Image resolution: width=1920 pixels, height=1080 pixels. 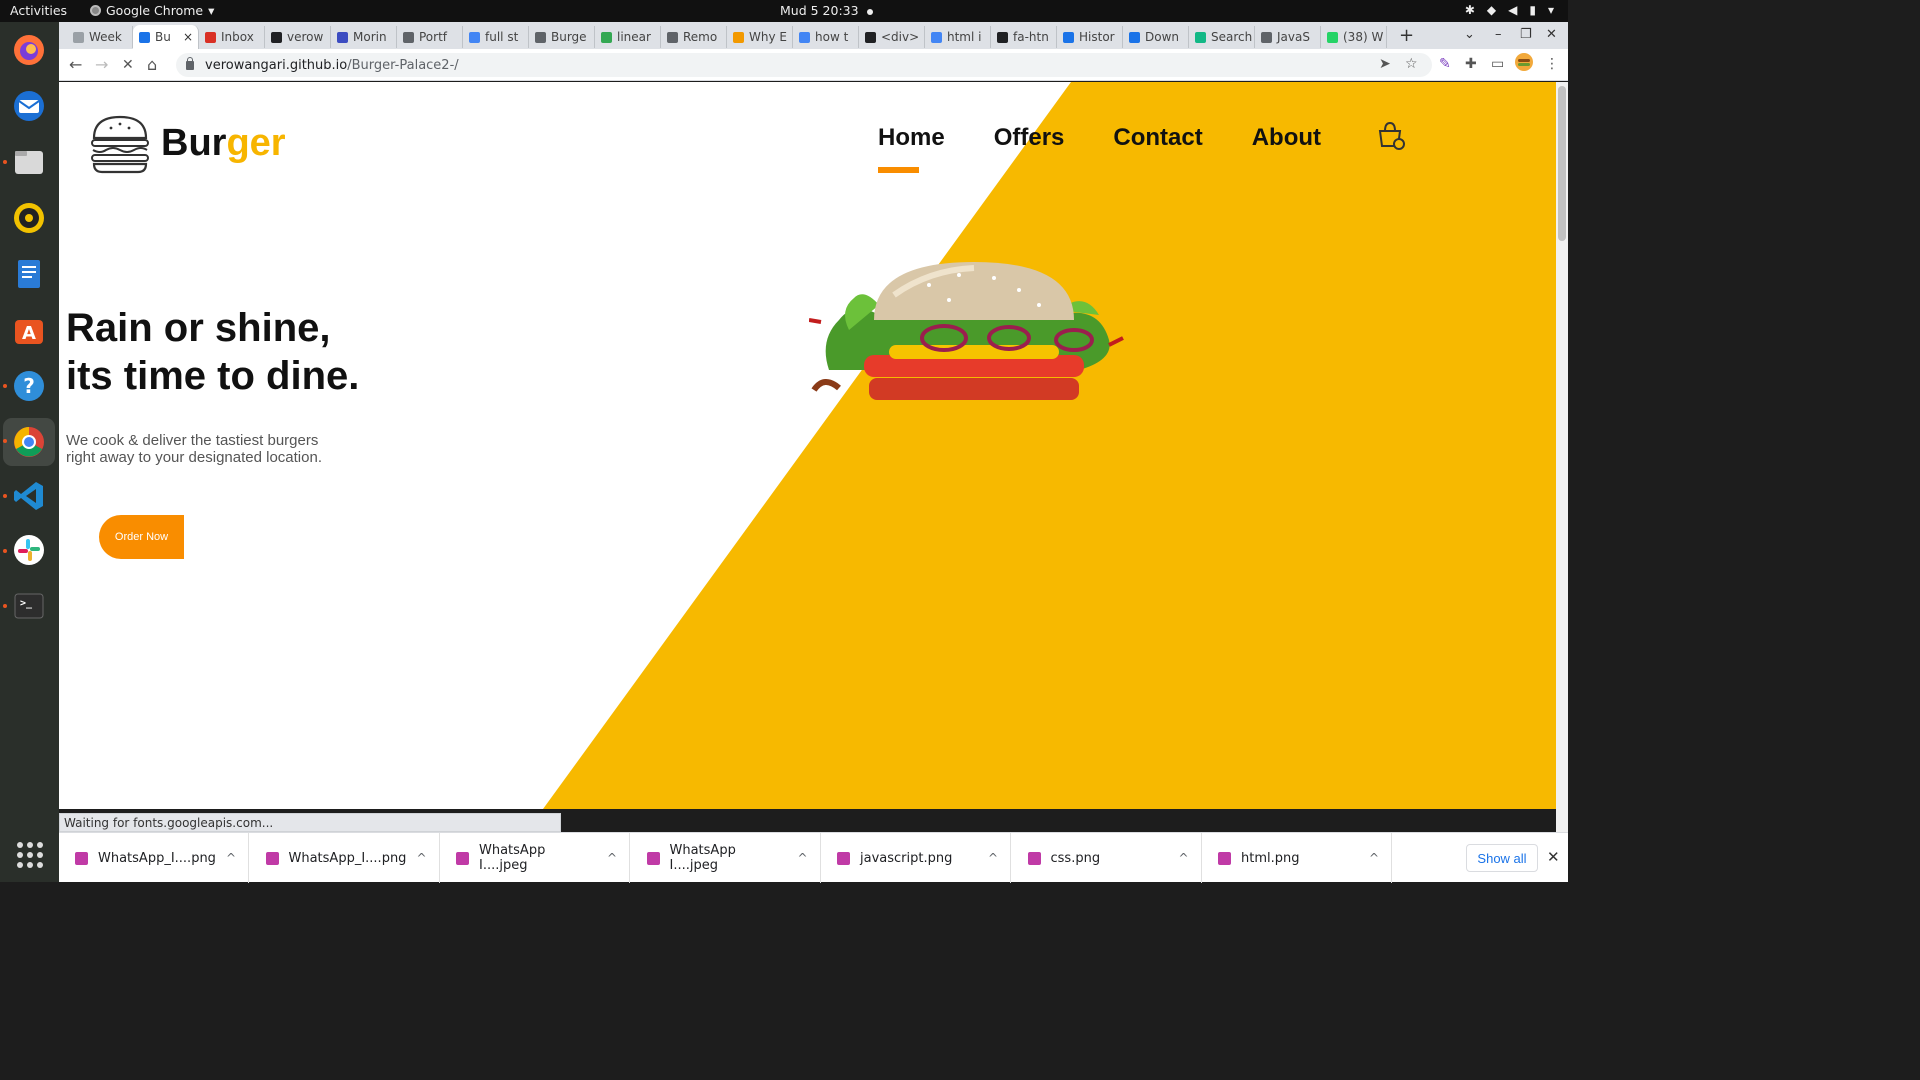 I want to click on nav-contact-link: Contact, so click(x=1157, y=138).